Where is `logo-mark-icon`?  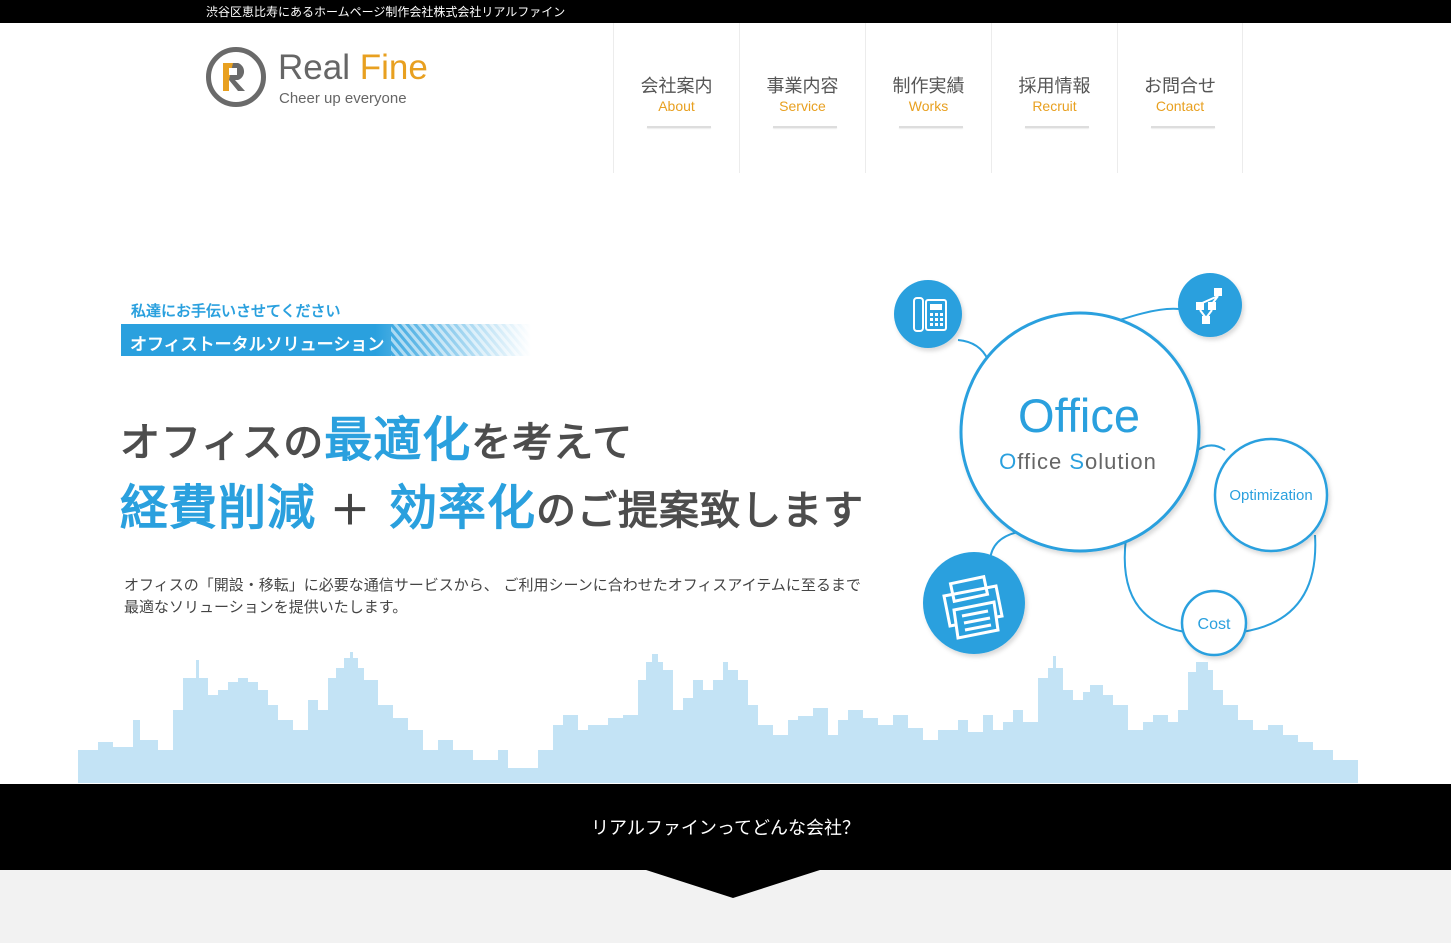
logo-mark-icon is located at coordinates (236, 77).